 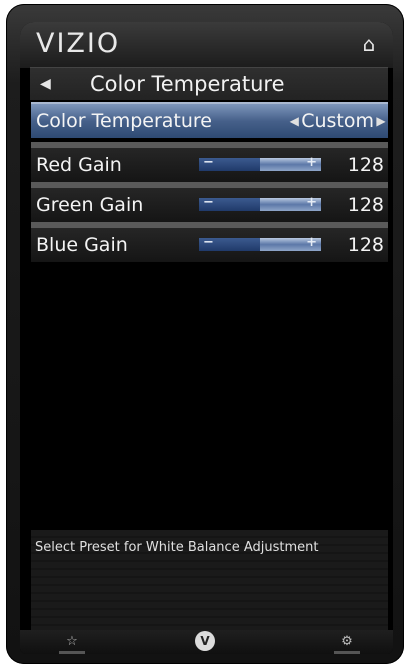 What do you see at coordinates (260, 203) in the screenshot?
I see `green-gain-slider: − +` at bounding box center [260, 203].